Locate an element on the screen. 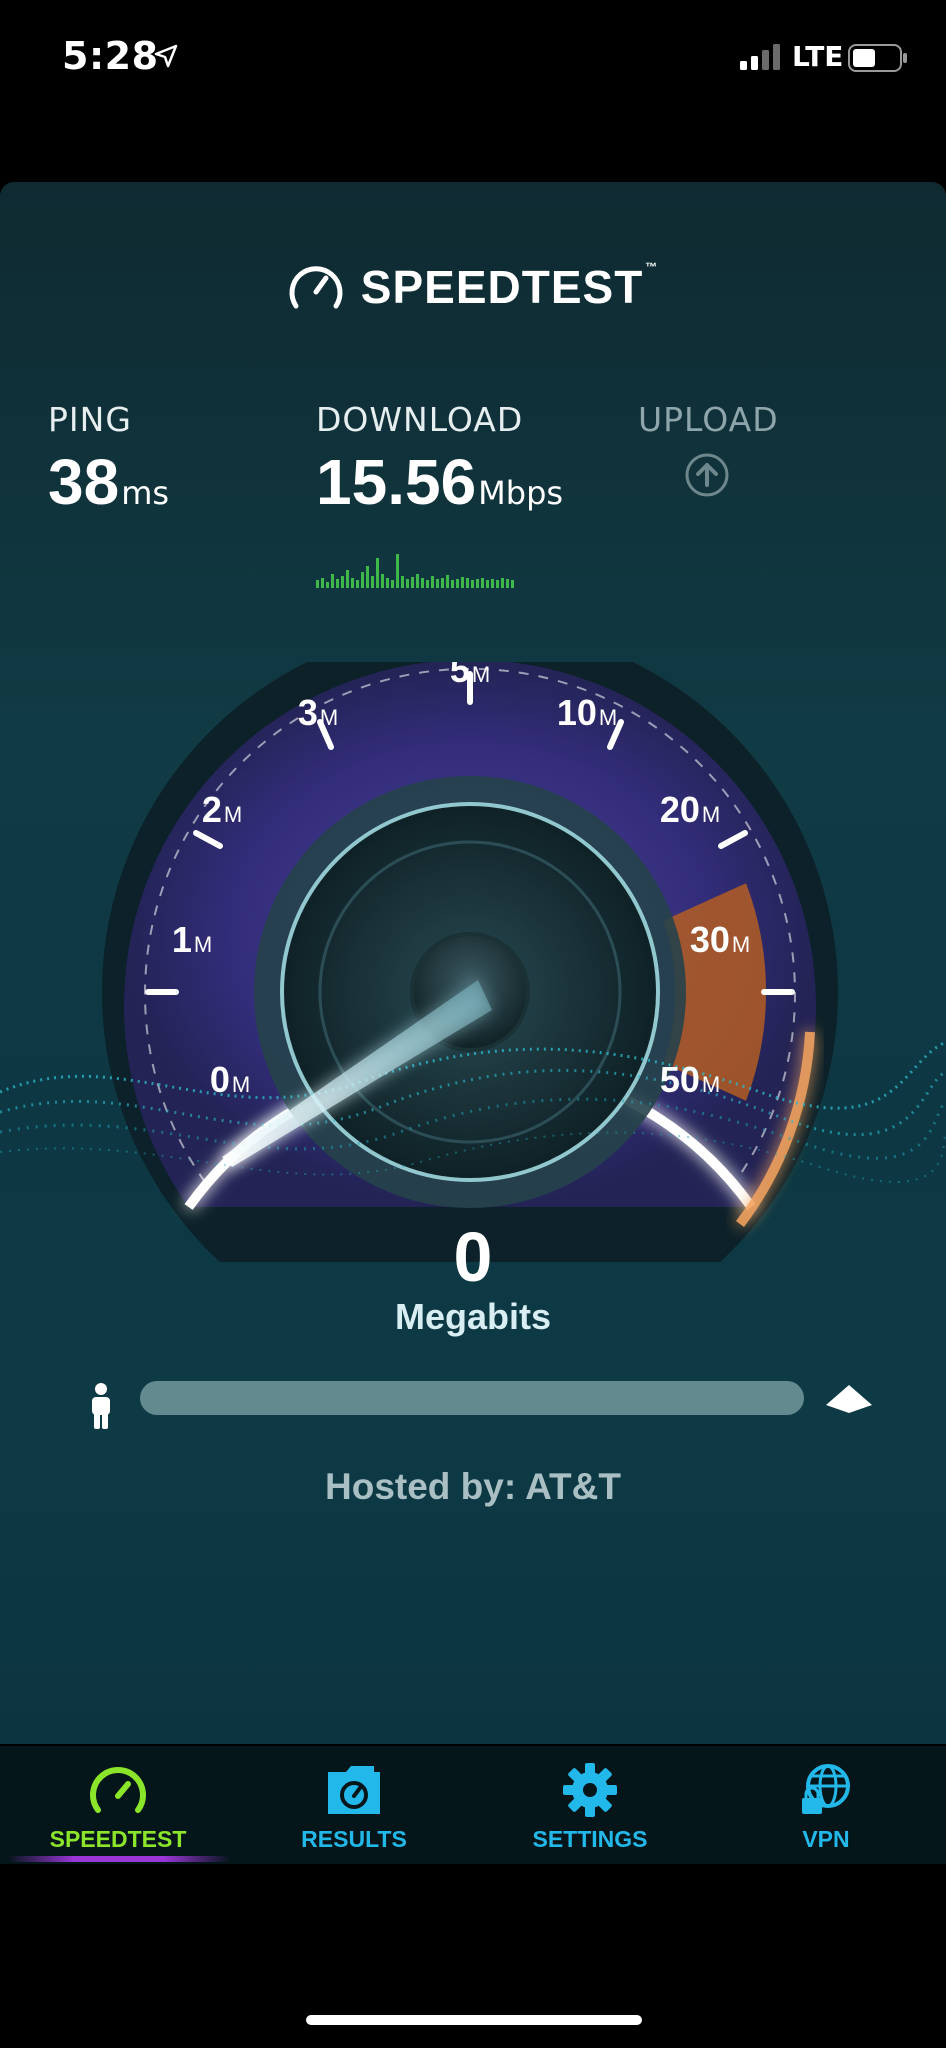 The image size is (946, 2048). hosted-by-text: Hosted by: AT&T is located at coordinates (473, 1487).